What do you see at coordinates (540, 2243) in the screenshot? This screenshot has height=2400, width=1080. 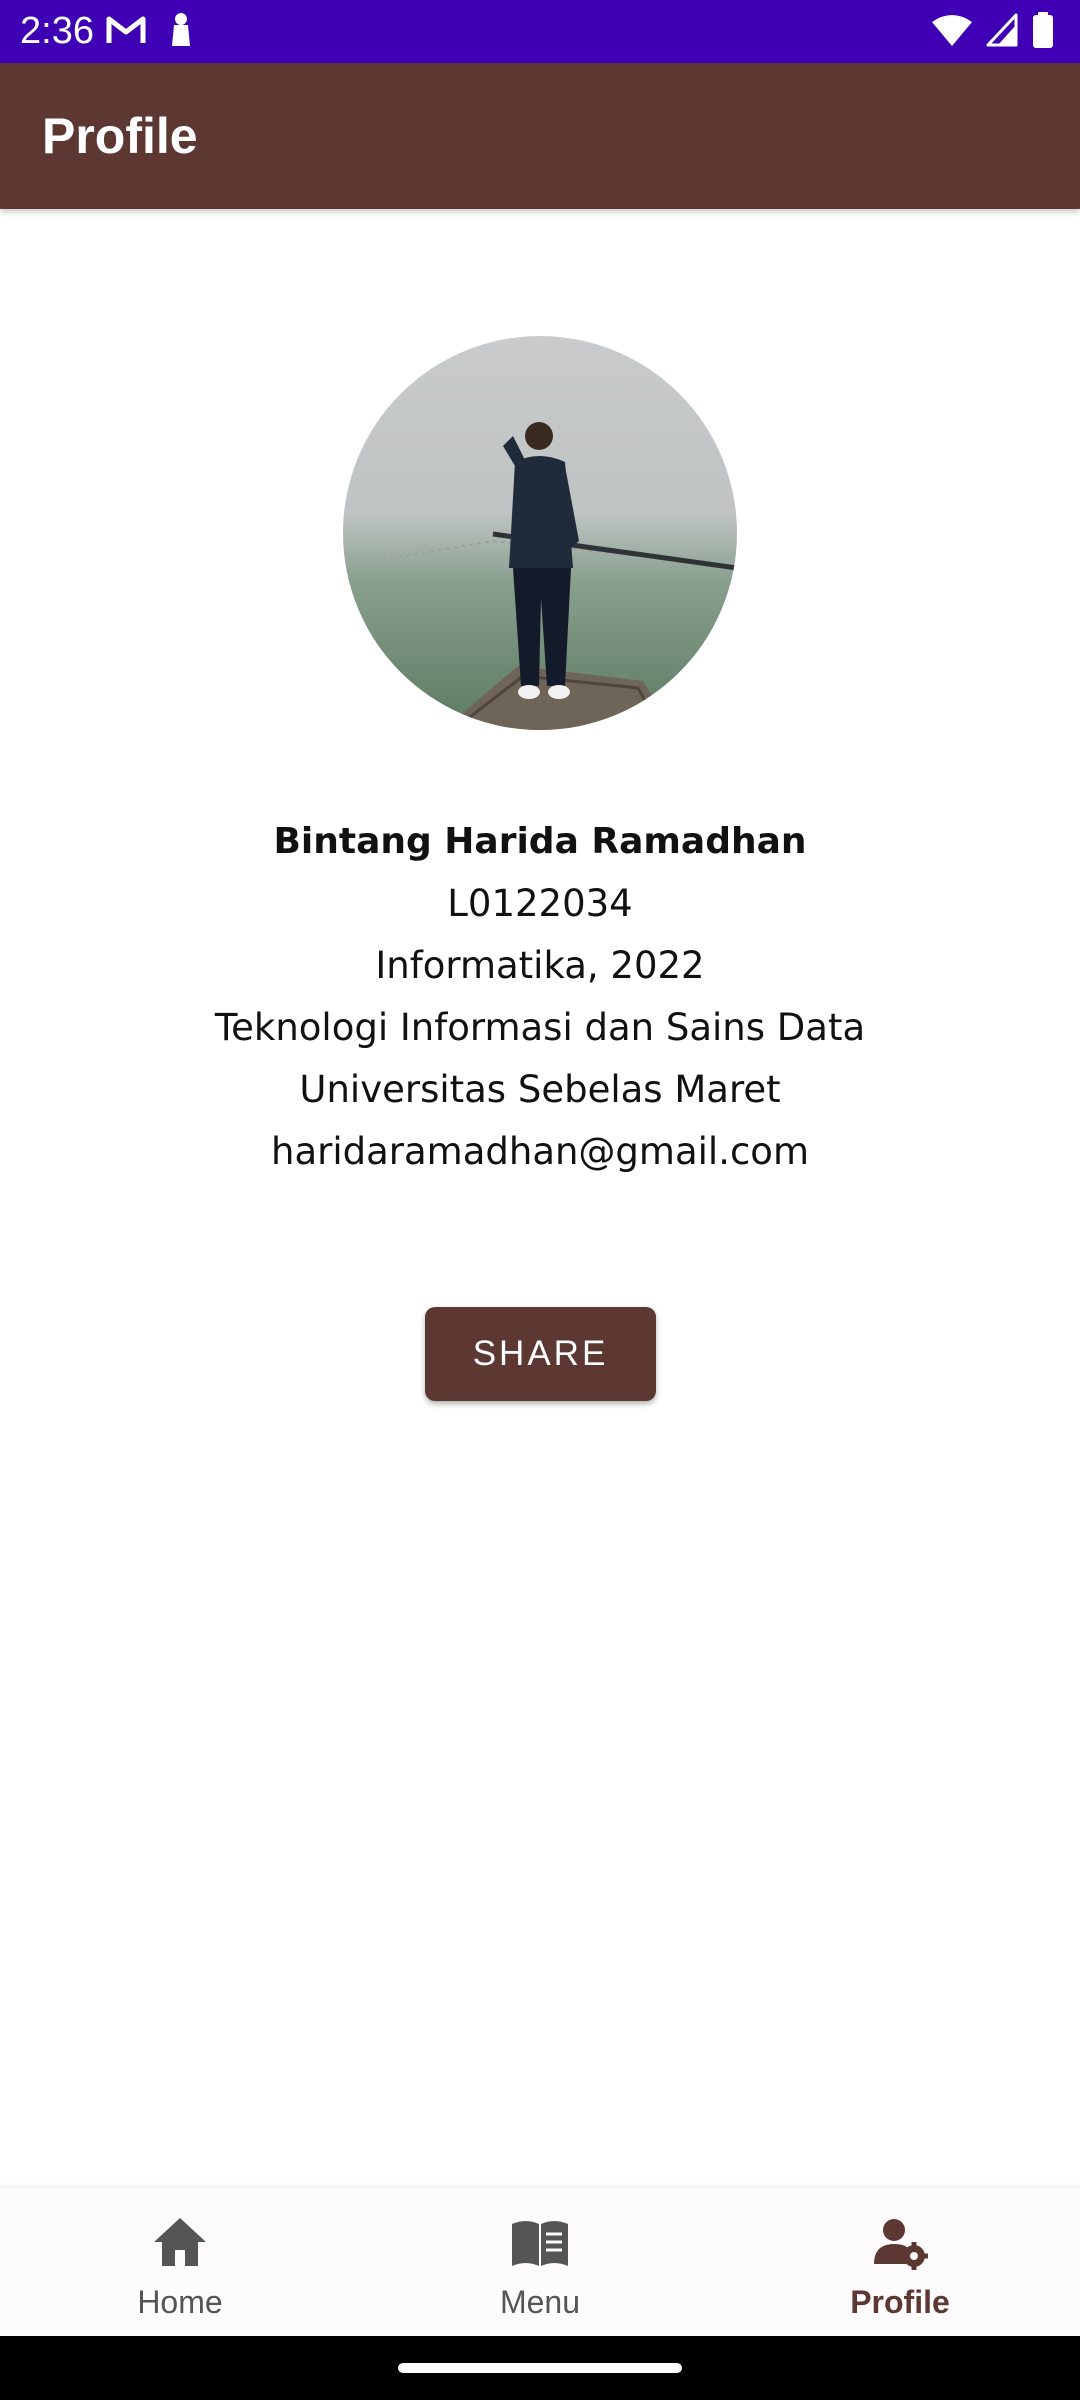 I see `book-icon` at bounding box center [540, 2243].